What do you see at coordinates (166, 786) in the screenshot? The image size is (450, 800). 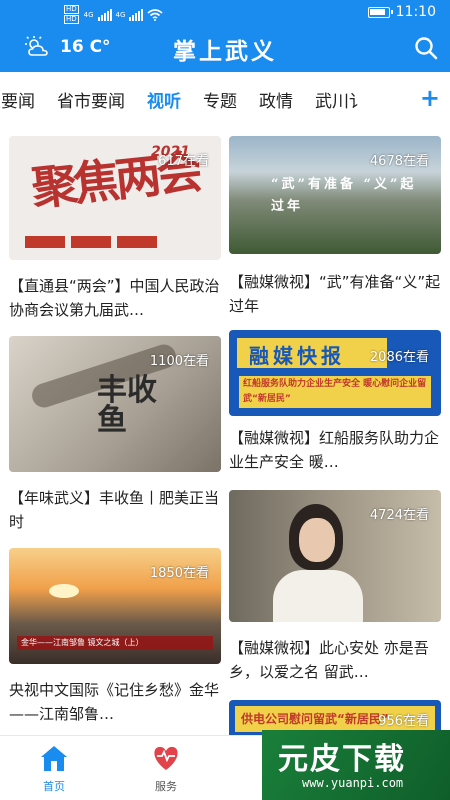 I see `nav-label: 服务` at bounding box center [166, 786].